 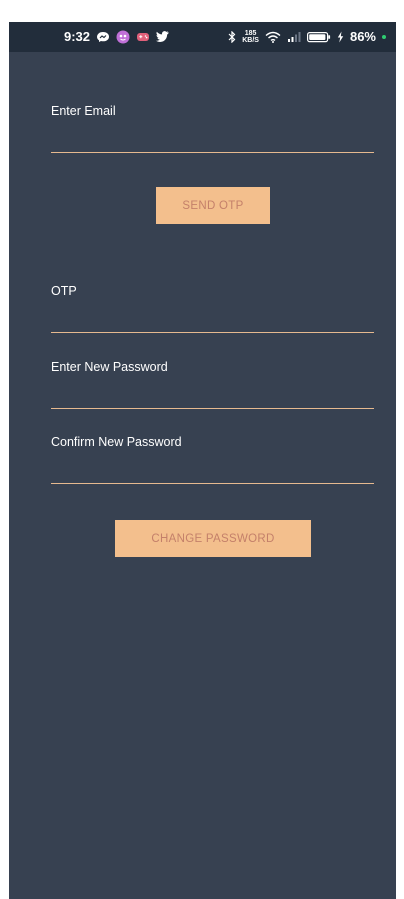 I want to click on wifi-icon, so click(x=273, y=37).